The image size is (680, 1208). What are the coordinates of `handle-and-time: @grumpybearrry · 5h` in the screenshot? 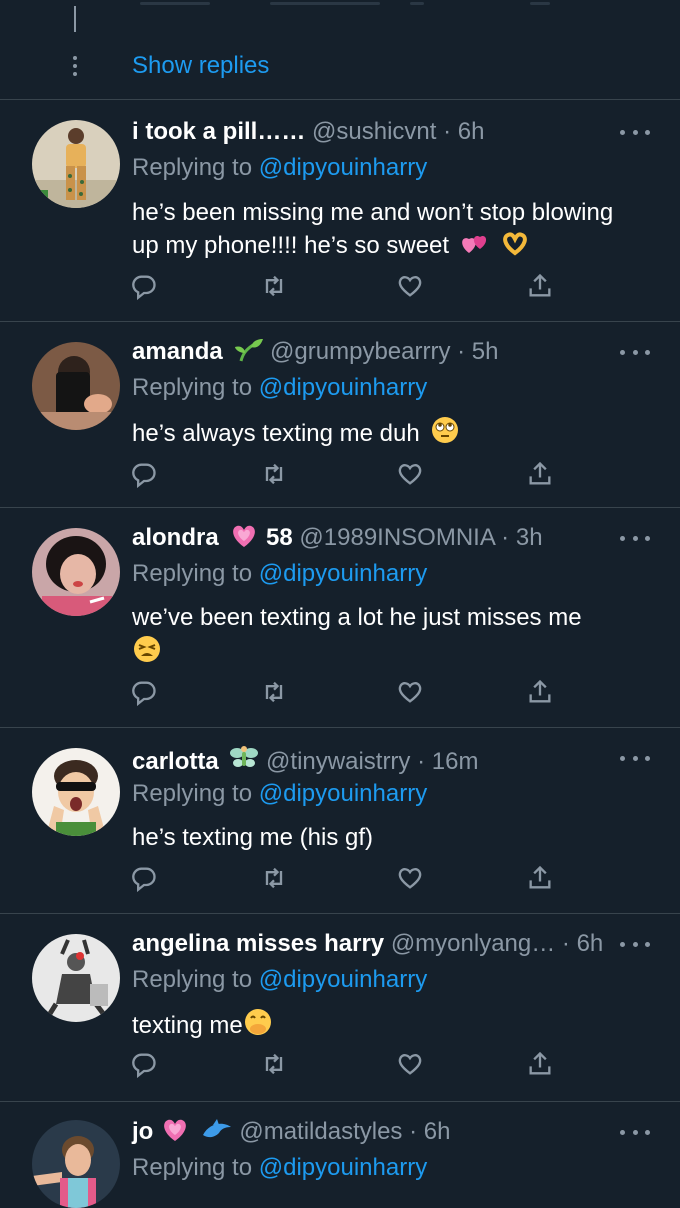 It's located at (384, 351).